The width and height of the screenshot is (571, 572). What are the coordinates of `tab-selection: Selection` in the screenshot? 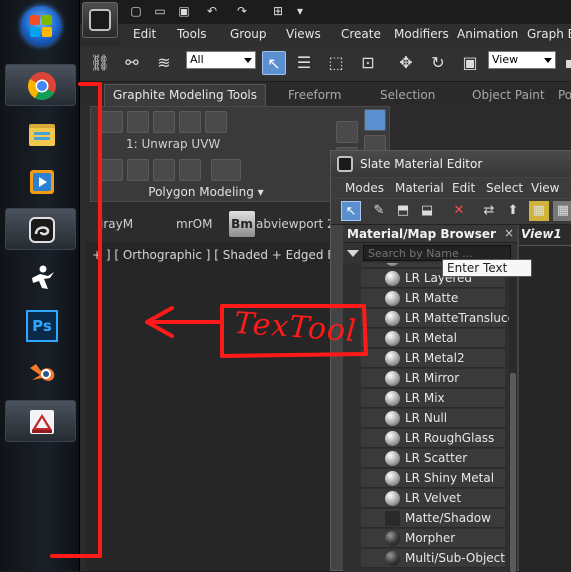 It's located at (407, 95).